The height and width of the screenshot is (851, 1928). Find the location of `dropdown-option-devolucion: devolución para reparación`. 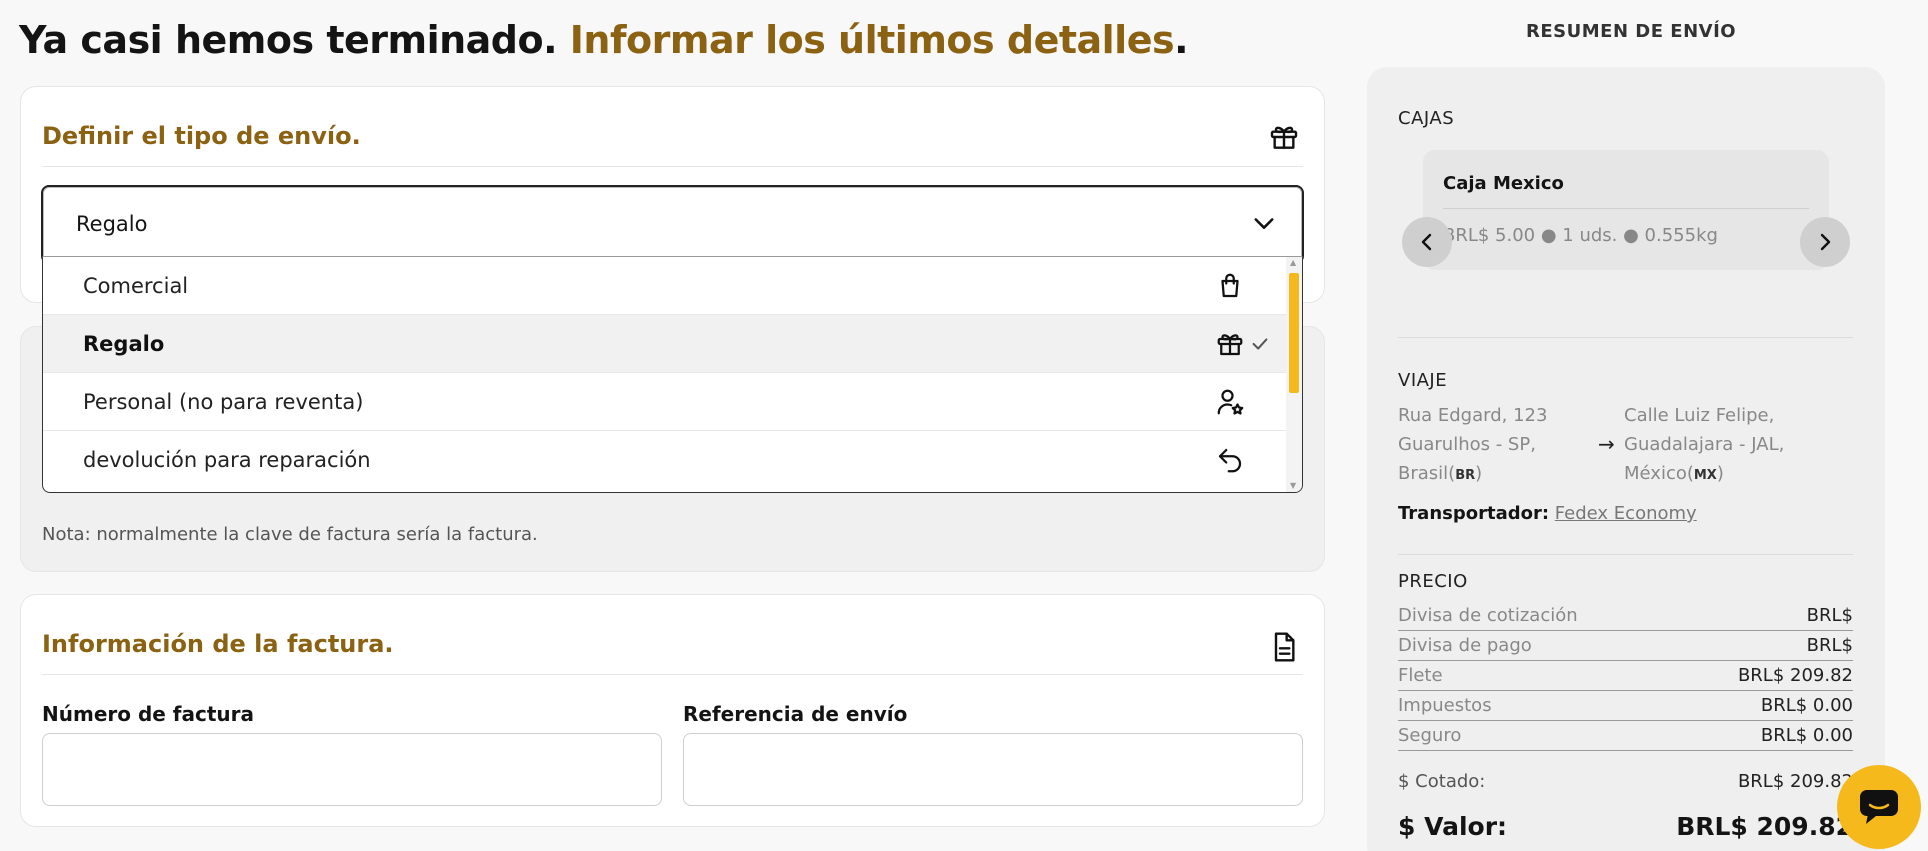

dropdown-option-devolucion: devolución para reparación is located at coordinates (664, 460).